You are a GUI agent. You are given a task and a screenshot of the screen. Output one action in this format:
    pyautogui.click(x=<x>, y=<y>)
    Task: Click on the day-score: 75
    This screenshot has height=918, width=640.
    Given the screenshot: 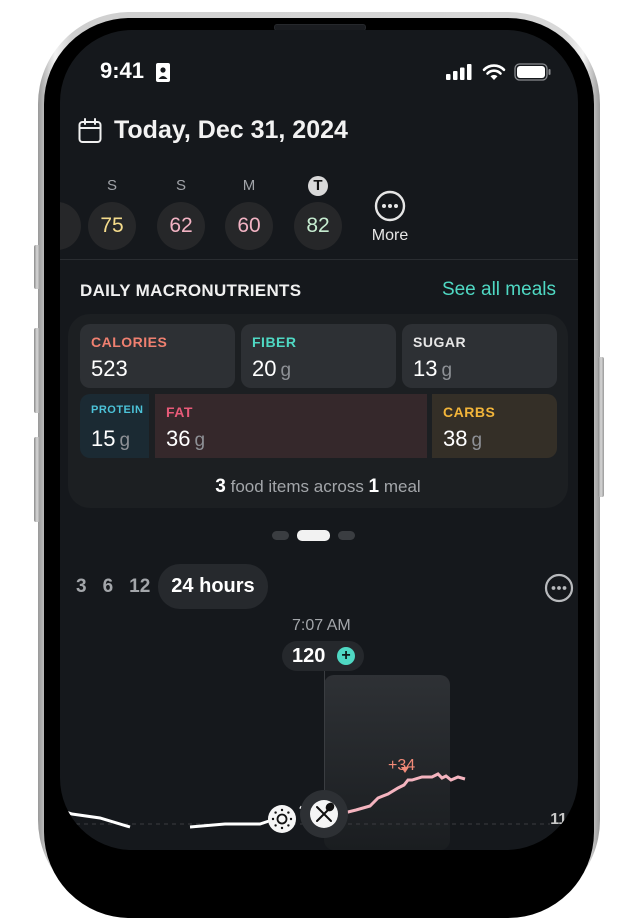 What is the action you would take?
    pyautogui.click(x=112, y=226)
    